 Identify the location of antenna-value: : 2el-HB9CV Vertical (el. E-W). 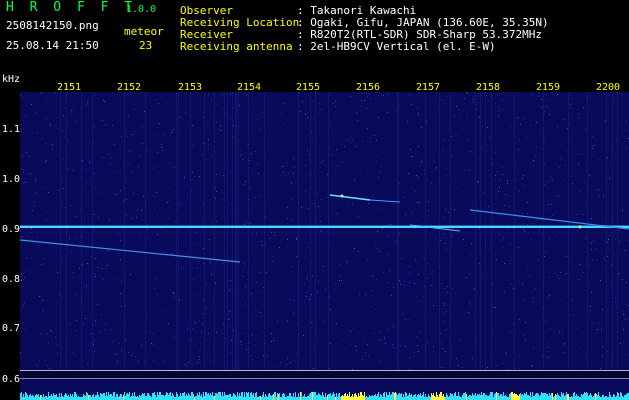
(396, 46).